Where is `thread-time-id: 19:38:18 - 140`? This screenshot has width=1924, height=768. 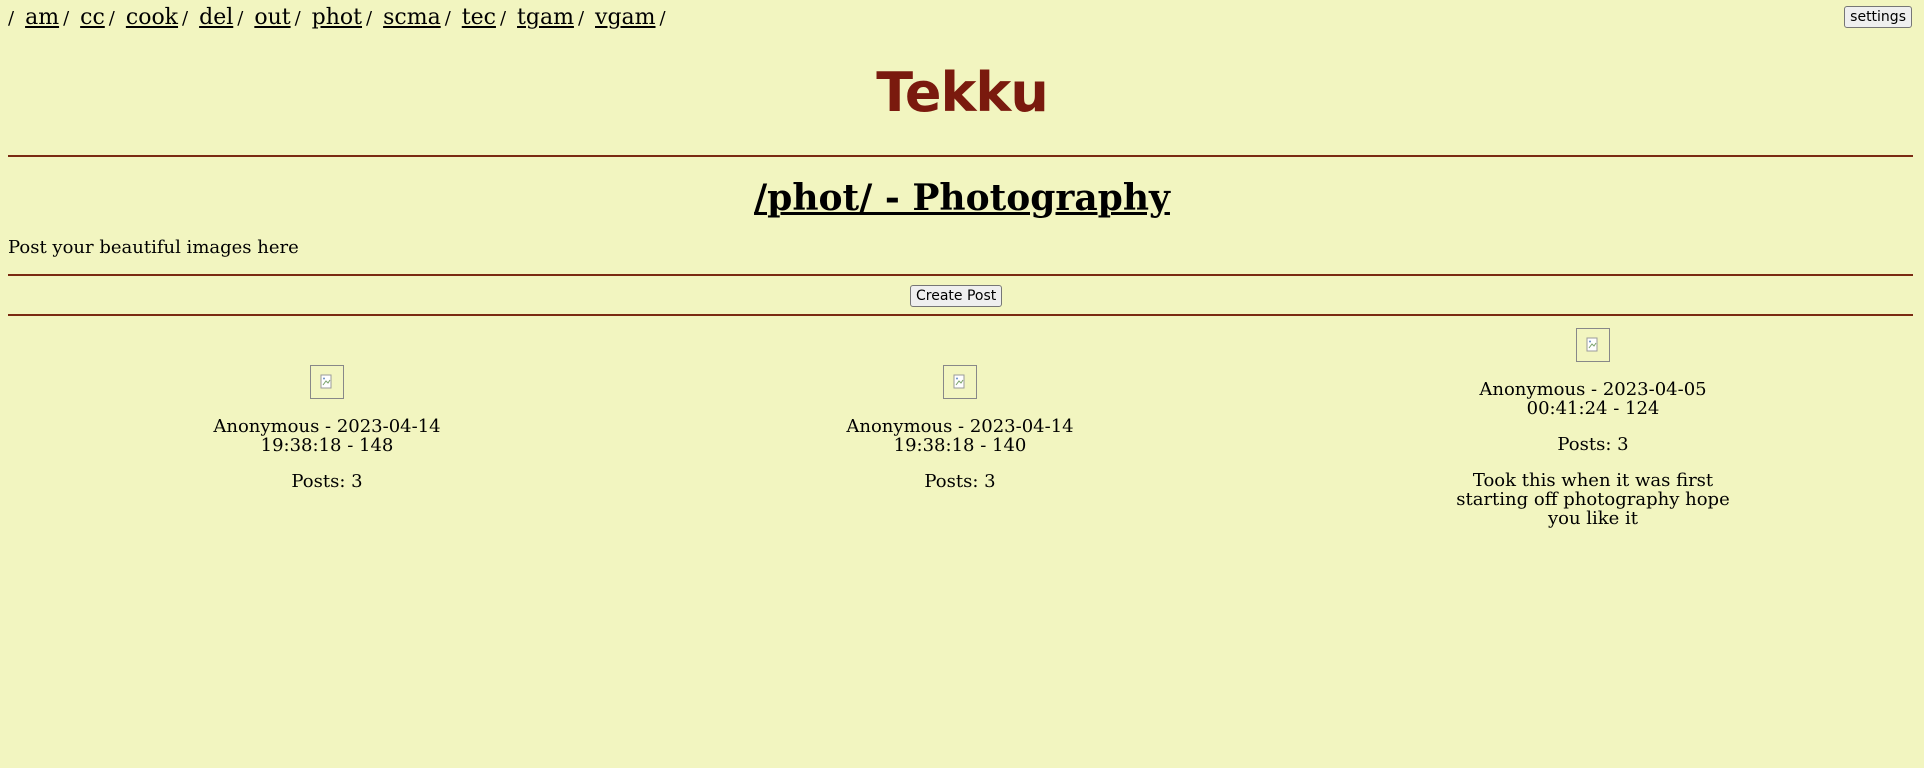
thread-time-id: 19:38:18 - 140 is located at coordinates (960, 445).